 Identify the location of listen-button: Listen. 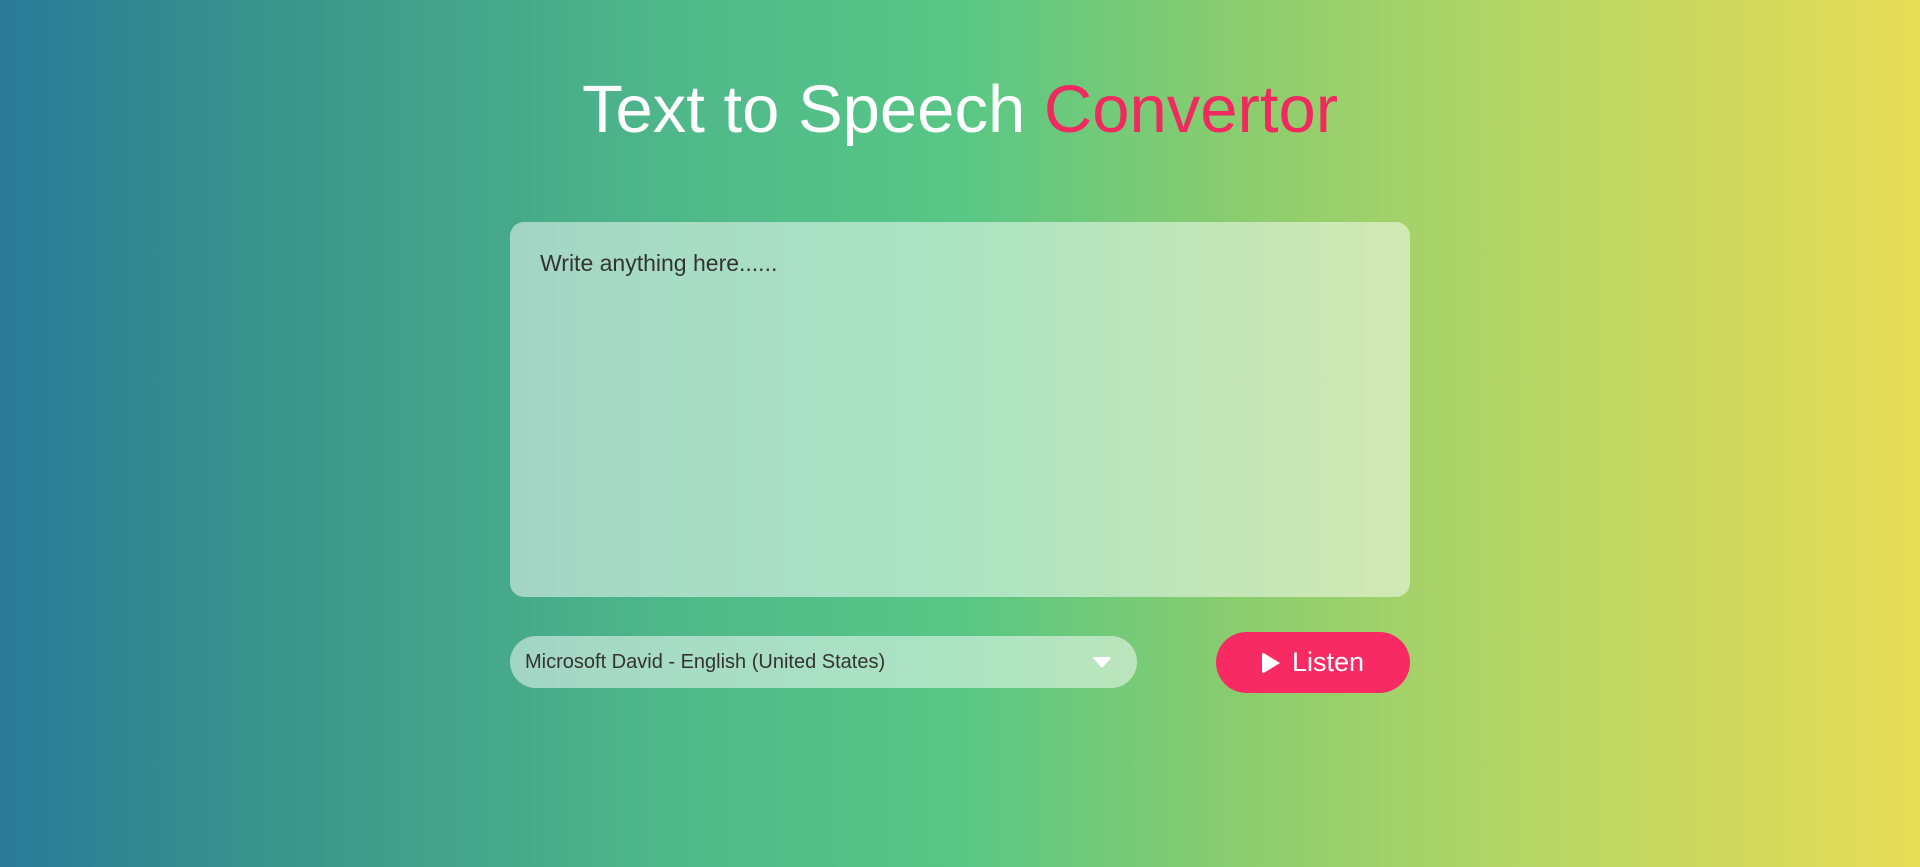
(1313, 662).